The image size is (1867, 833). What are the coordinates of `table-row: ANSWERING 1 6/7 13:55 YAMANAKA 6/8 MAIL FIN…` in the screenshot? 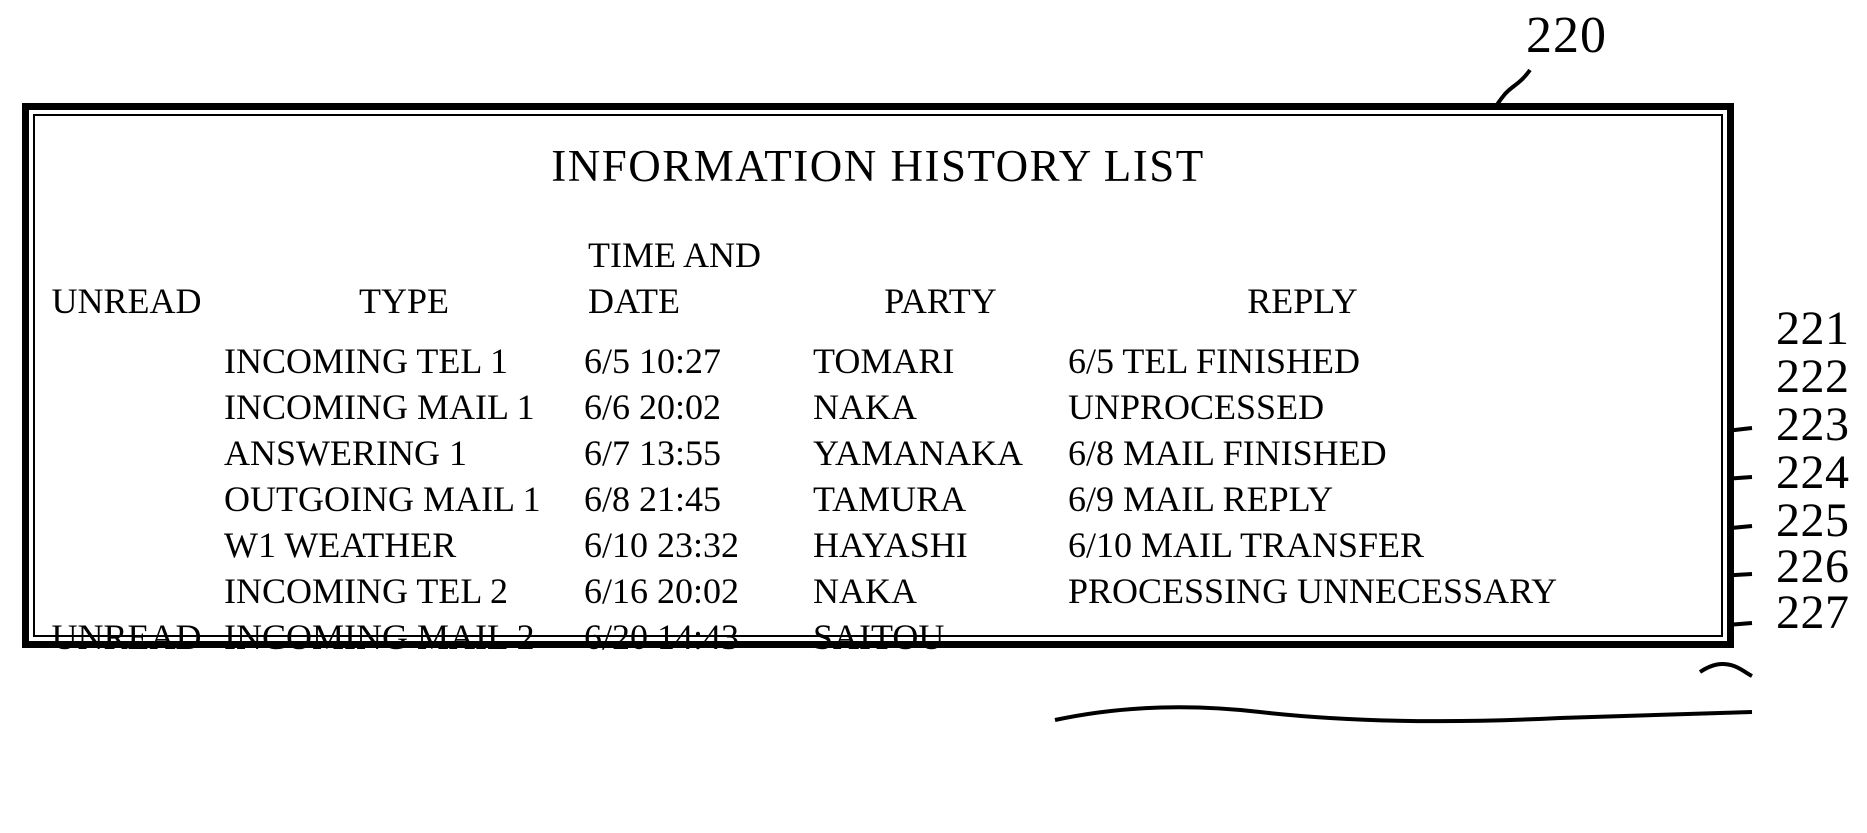 It's located at (878, 453).